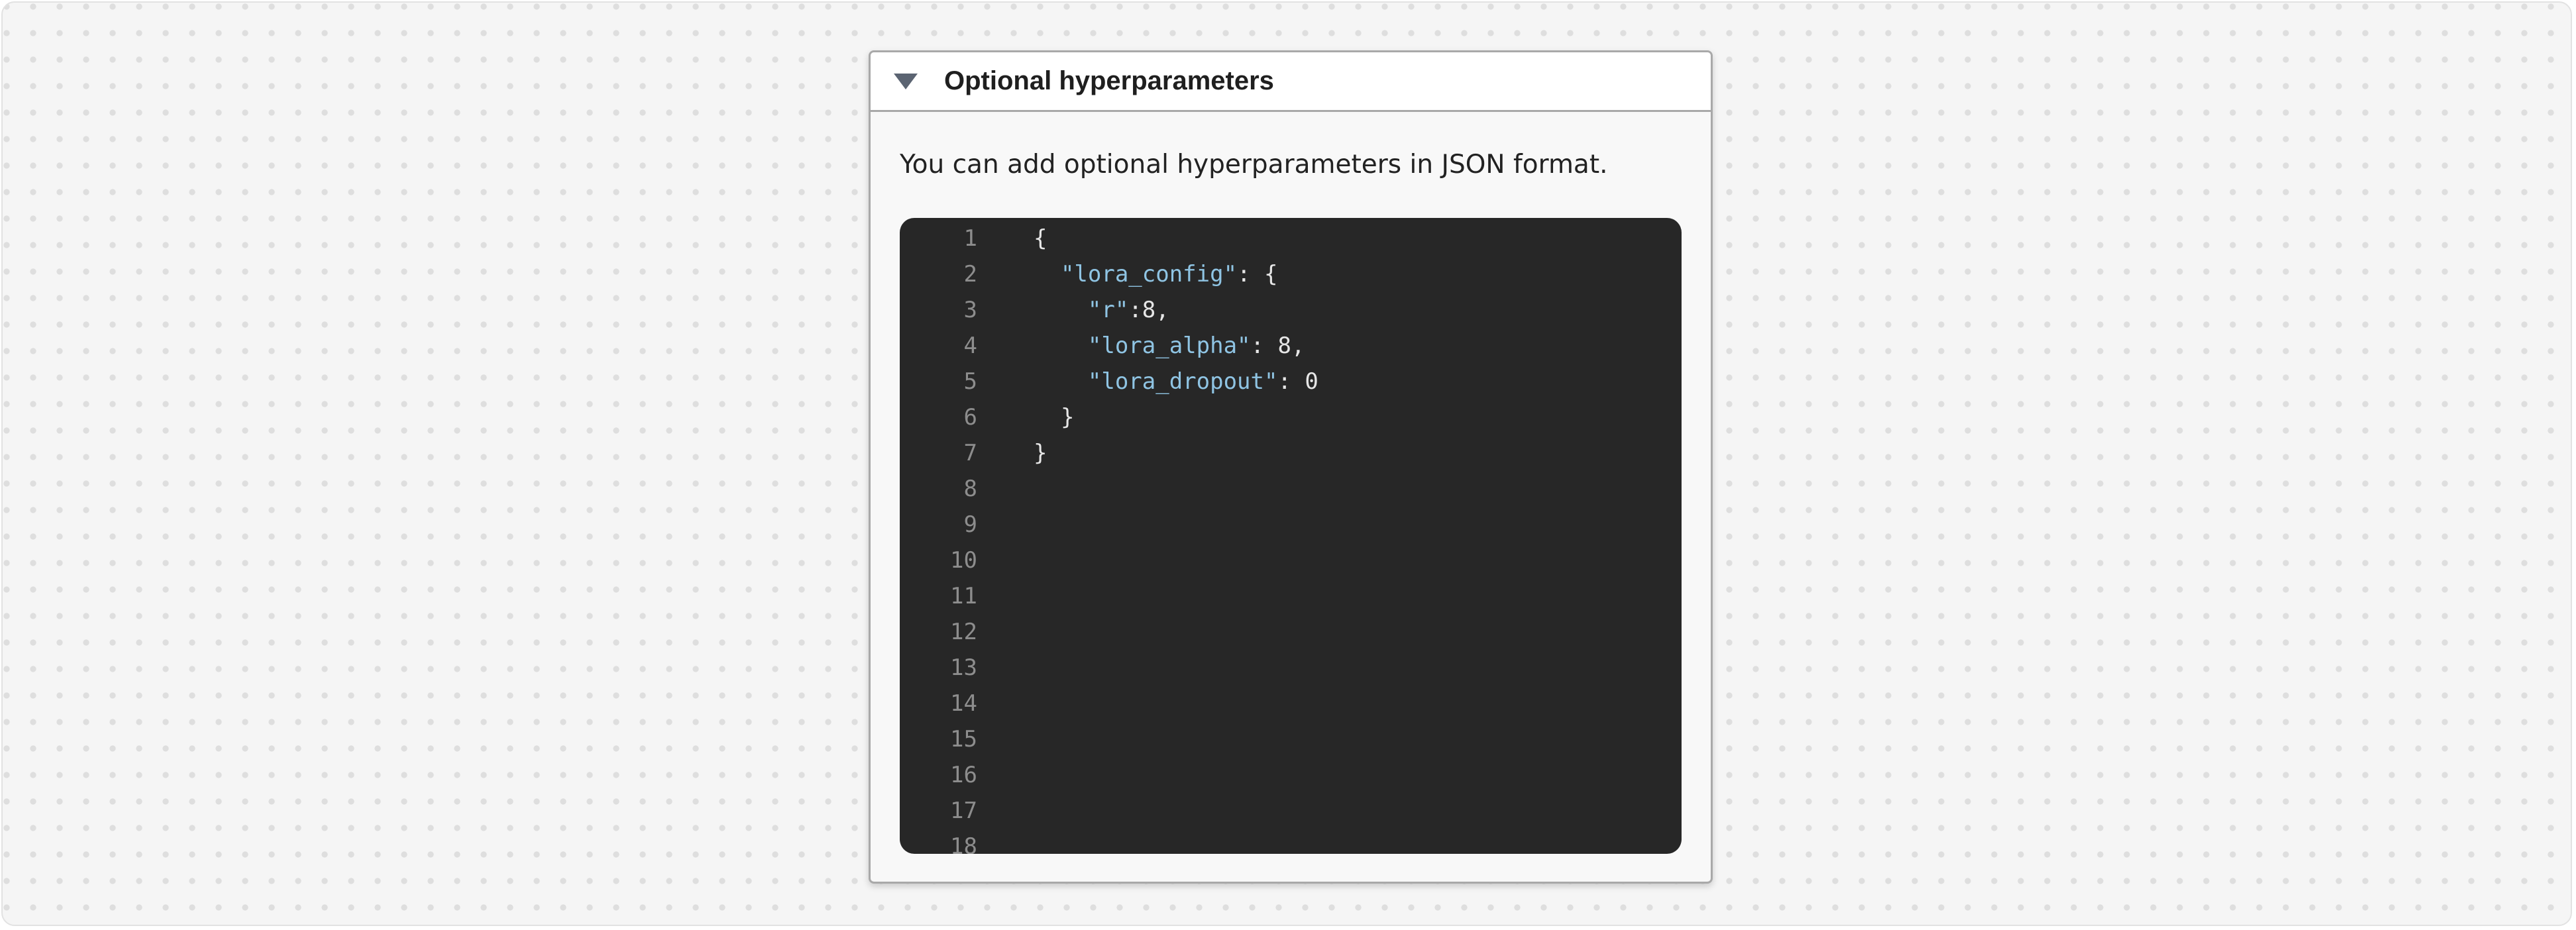  Describe the element at coordinates (970, 418) in the screenshot. I see `line-number: 6` at that location.